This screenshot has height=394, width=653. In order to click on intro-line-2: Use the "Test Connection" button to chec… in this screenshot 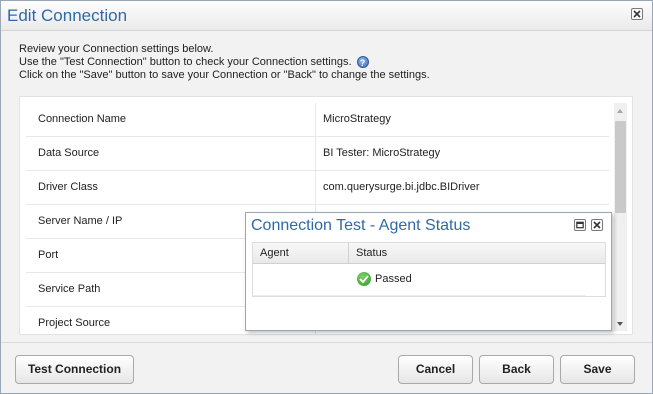, I will do `click(224, 62)`.